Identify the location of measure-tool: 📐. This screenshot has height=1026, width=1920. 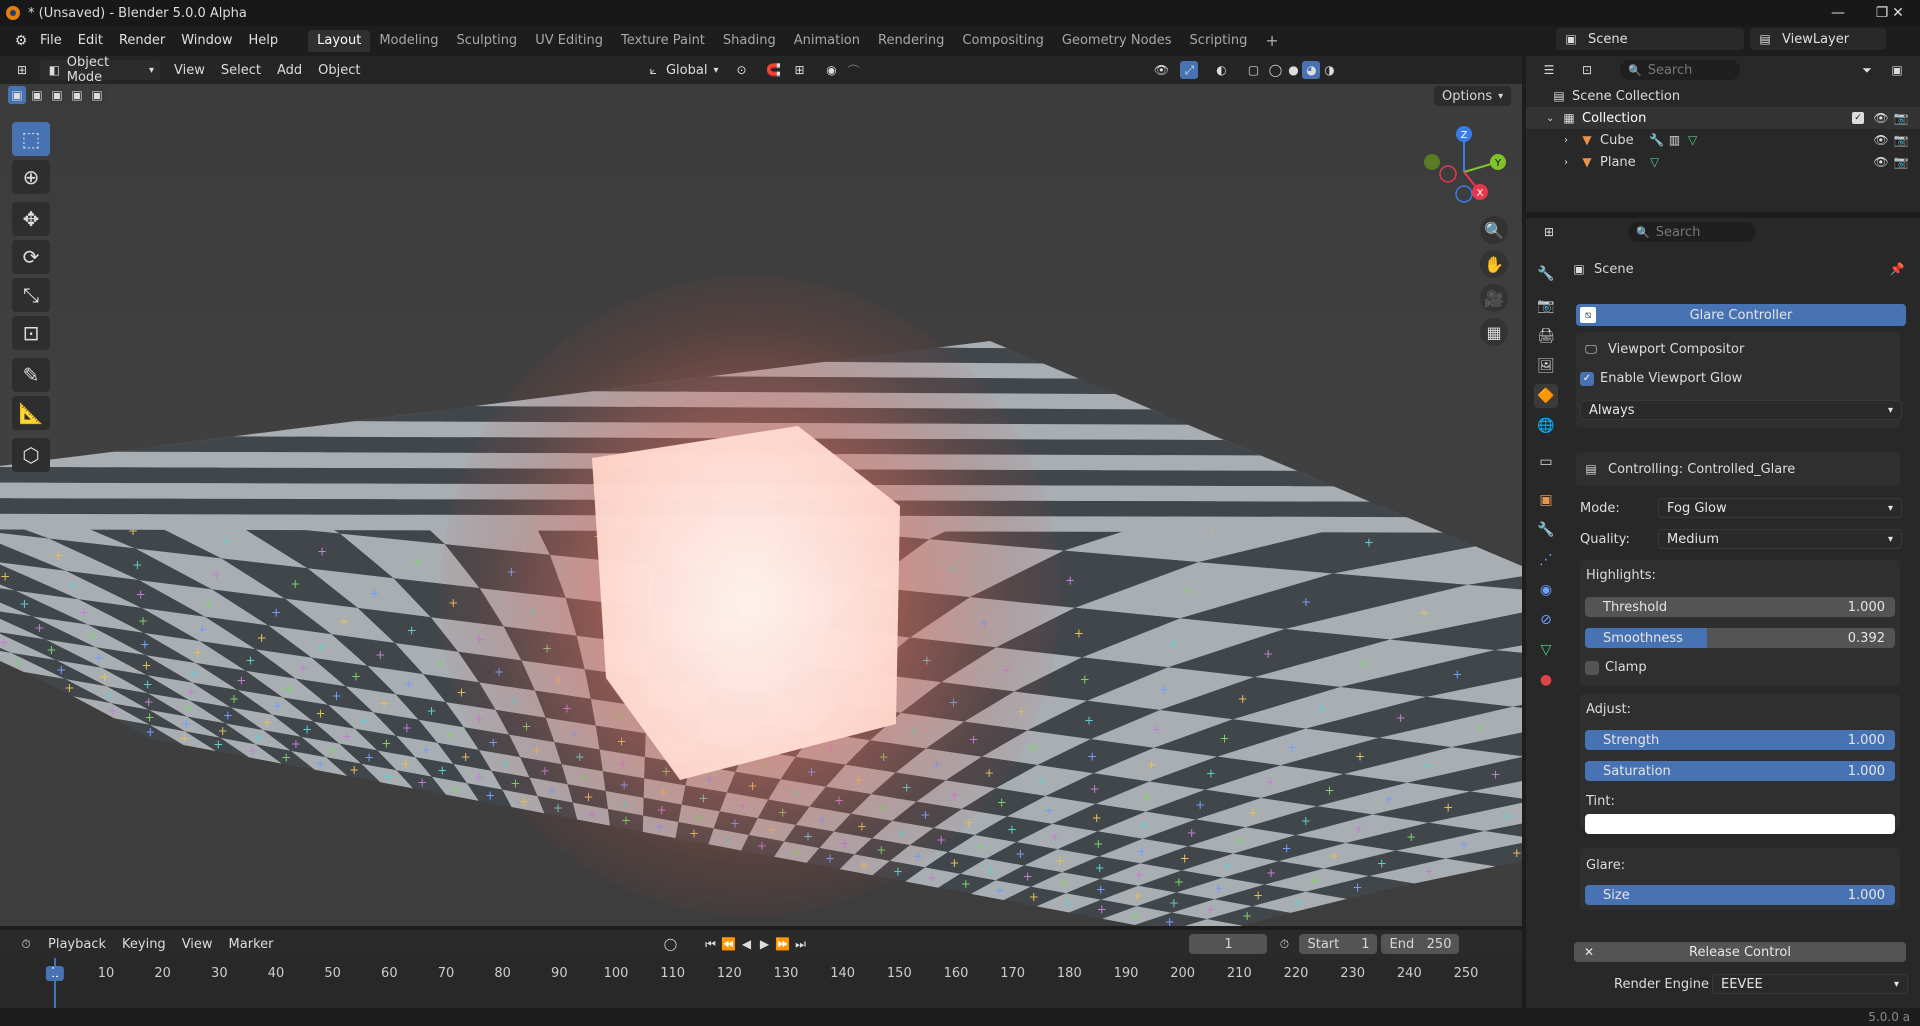
(31, 413).